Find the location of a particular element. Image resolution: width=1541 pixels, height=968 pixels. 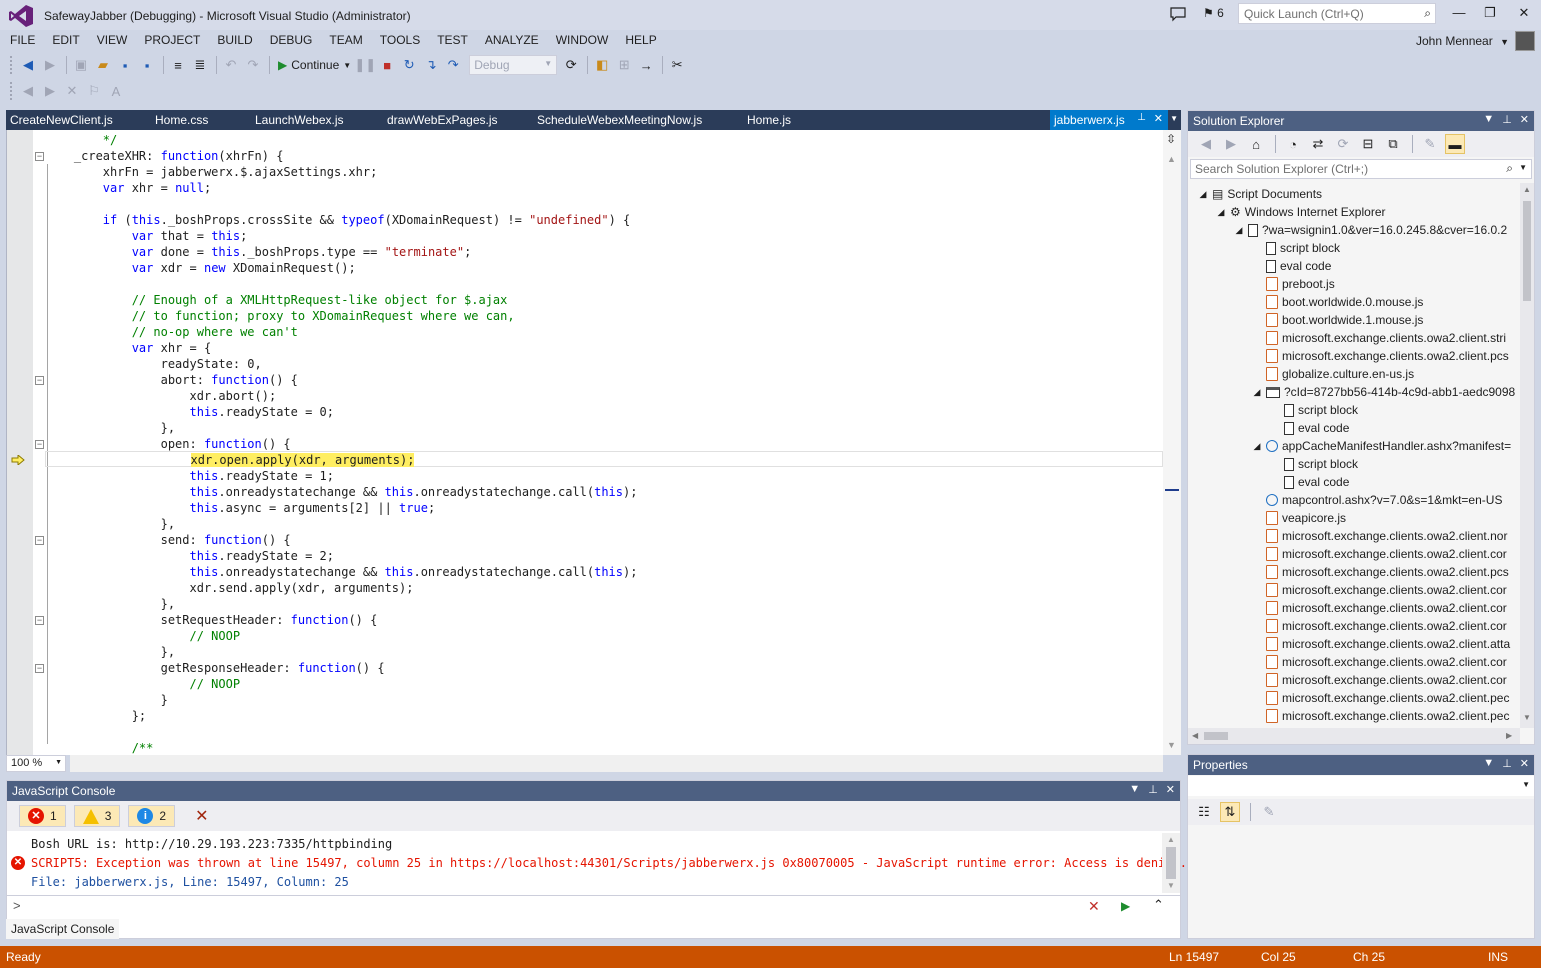

menu-view: VIEW is located at coordinates (112, 41).